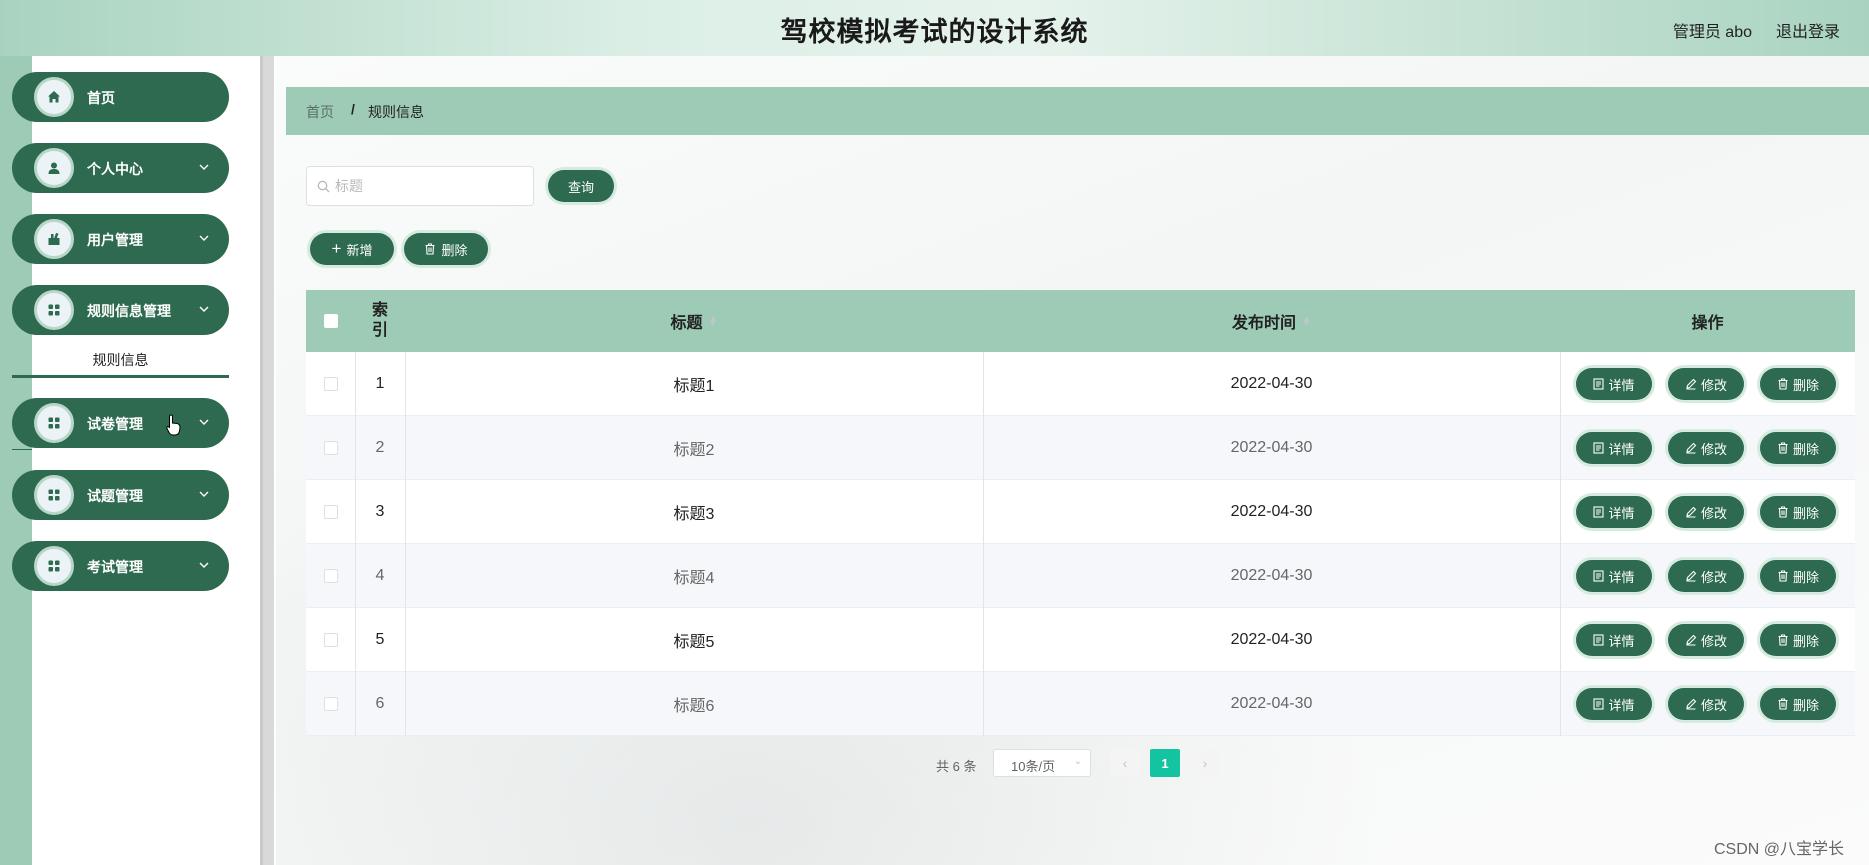 This screenshot has width=1869, height=865. What do you see at coordinates (380, 321) in the screenshot?
I see `column-header-index: 索引` at bounding box center [380, 321].